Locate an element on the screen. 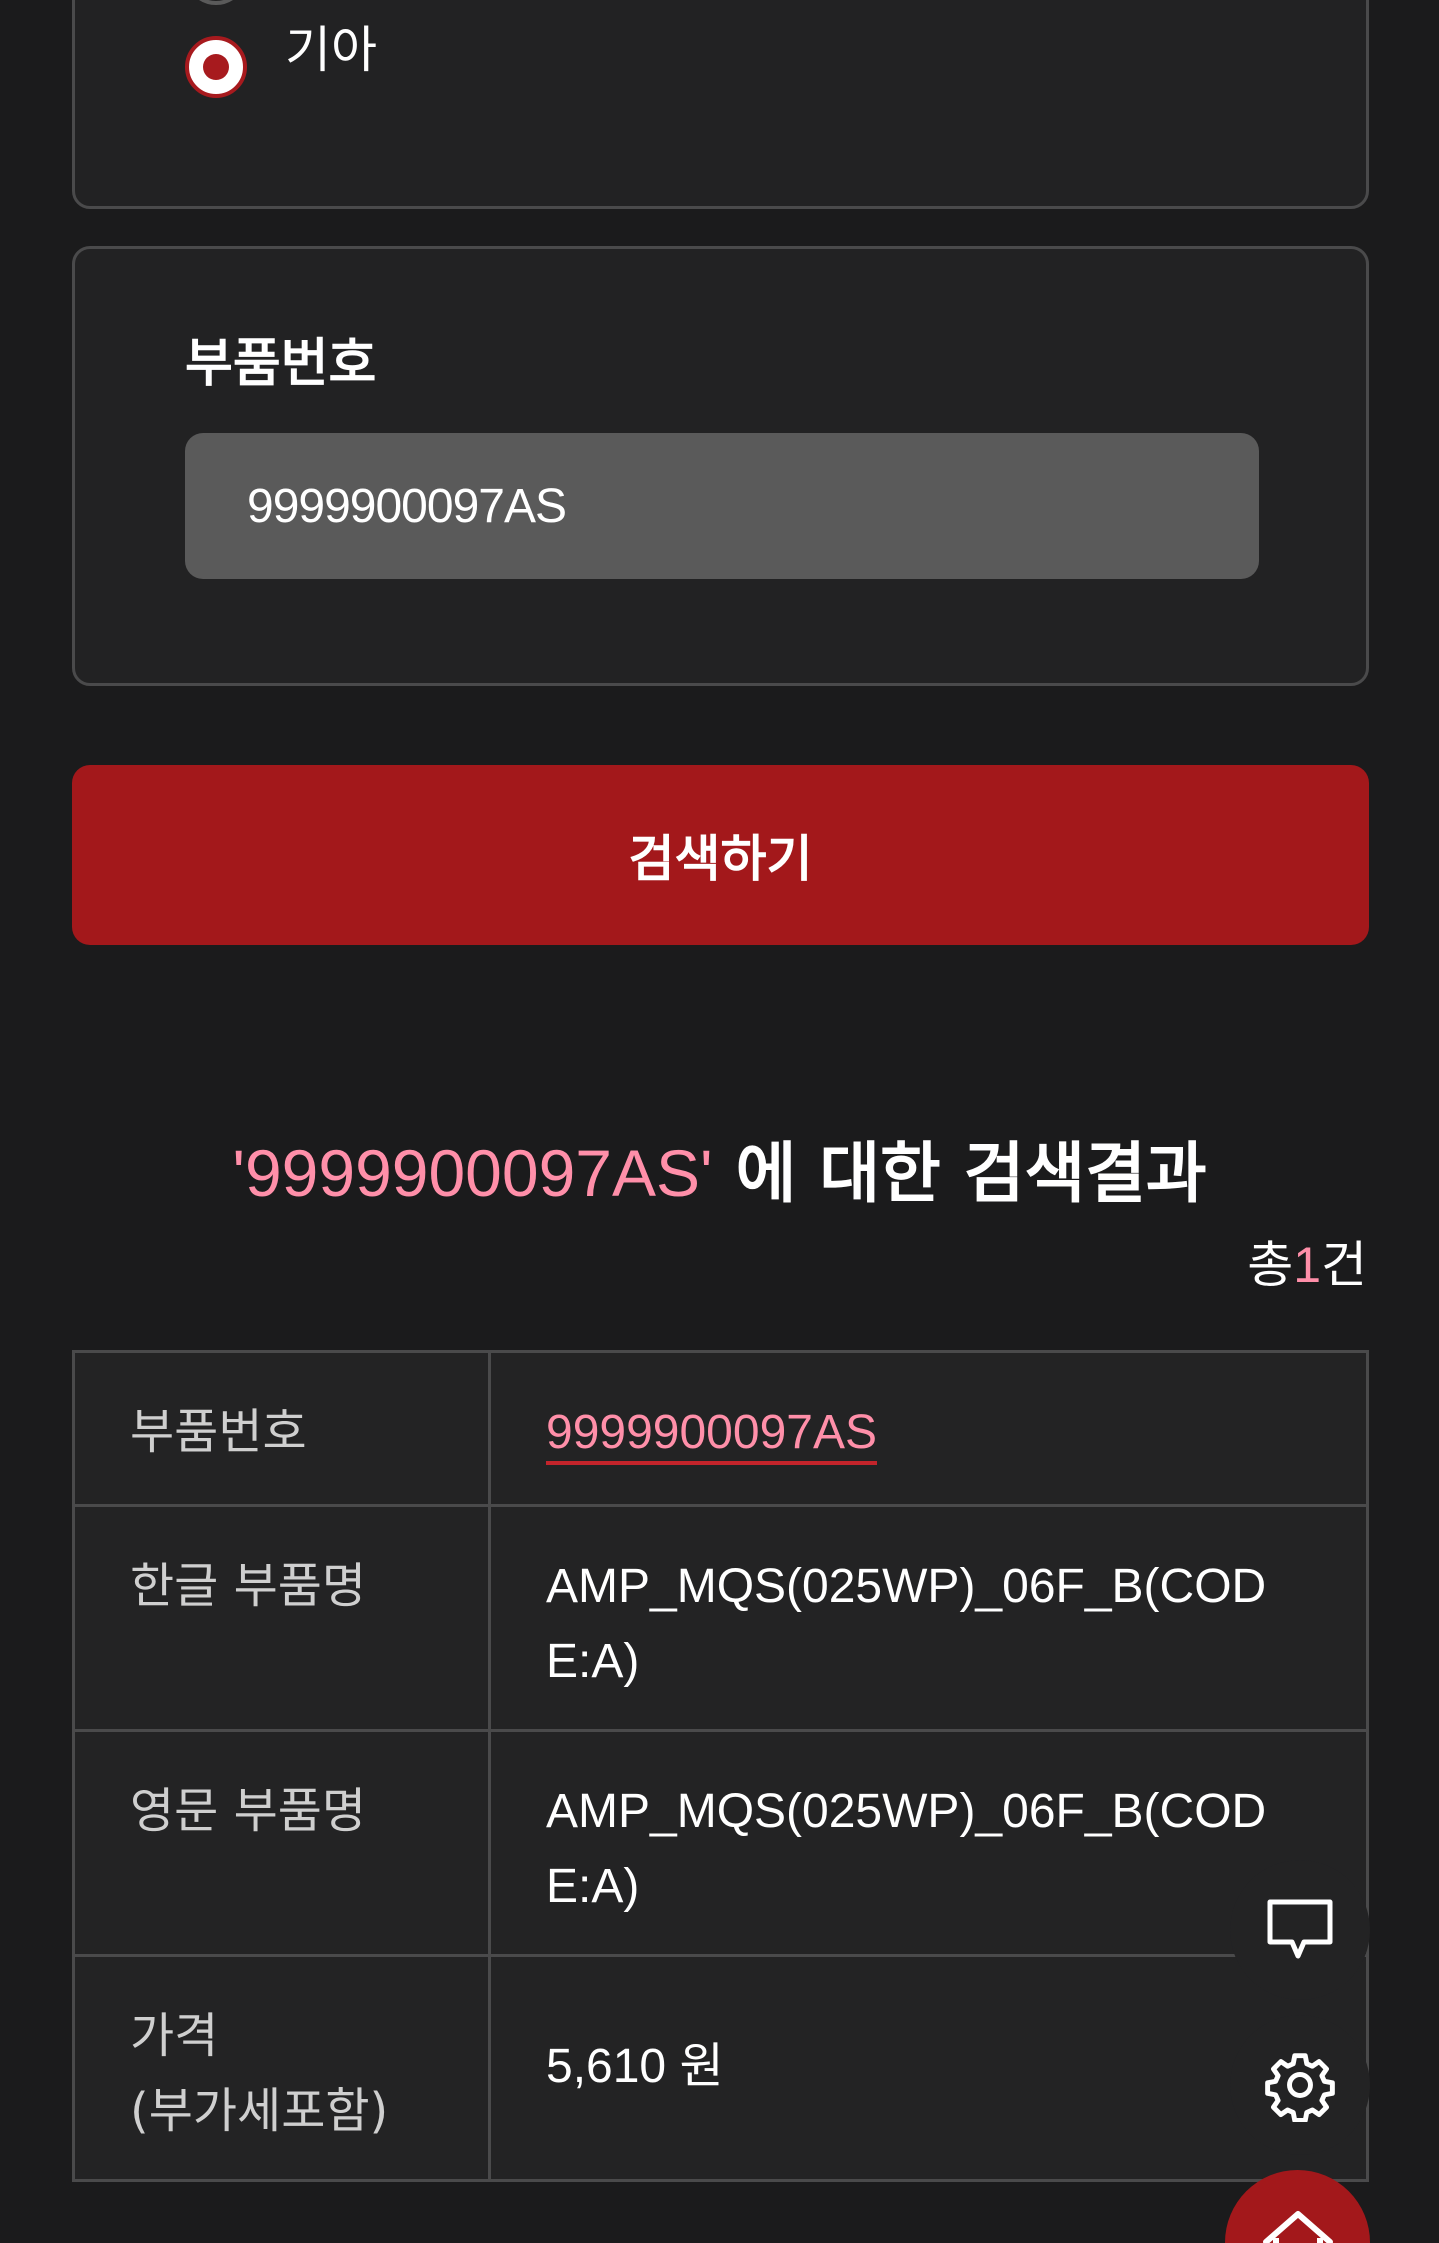 Image resolution: width=1439 pixels, height=2243 pixels. price-header-line1: 가격 is located at coordinates (174, 2036).